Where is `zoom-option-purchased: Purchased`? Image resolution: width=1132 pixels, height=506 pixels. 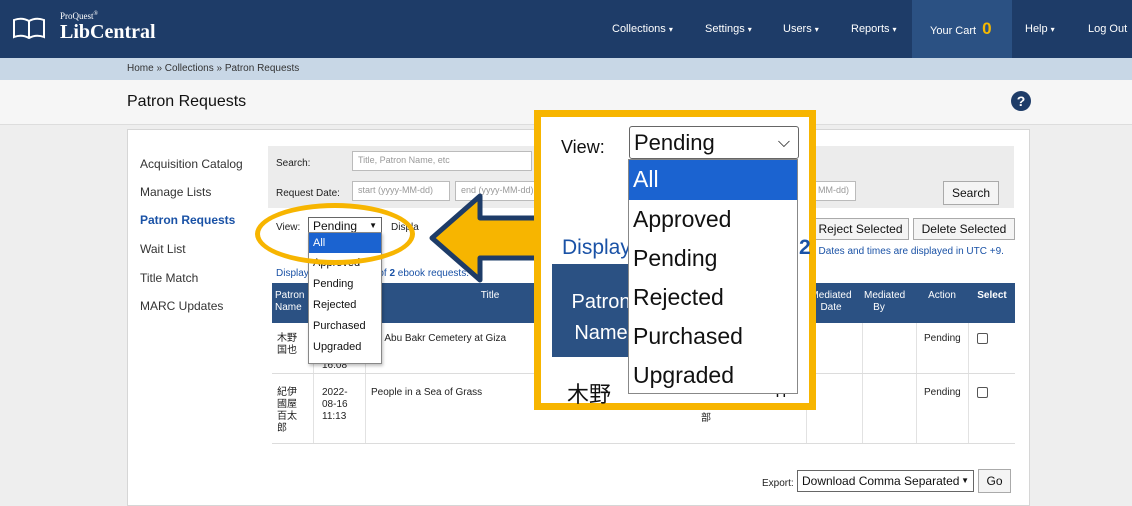
zoom-option-purchased: Purchased is located at coordinates (713, 336).